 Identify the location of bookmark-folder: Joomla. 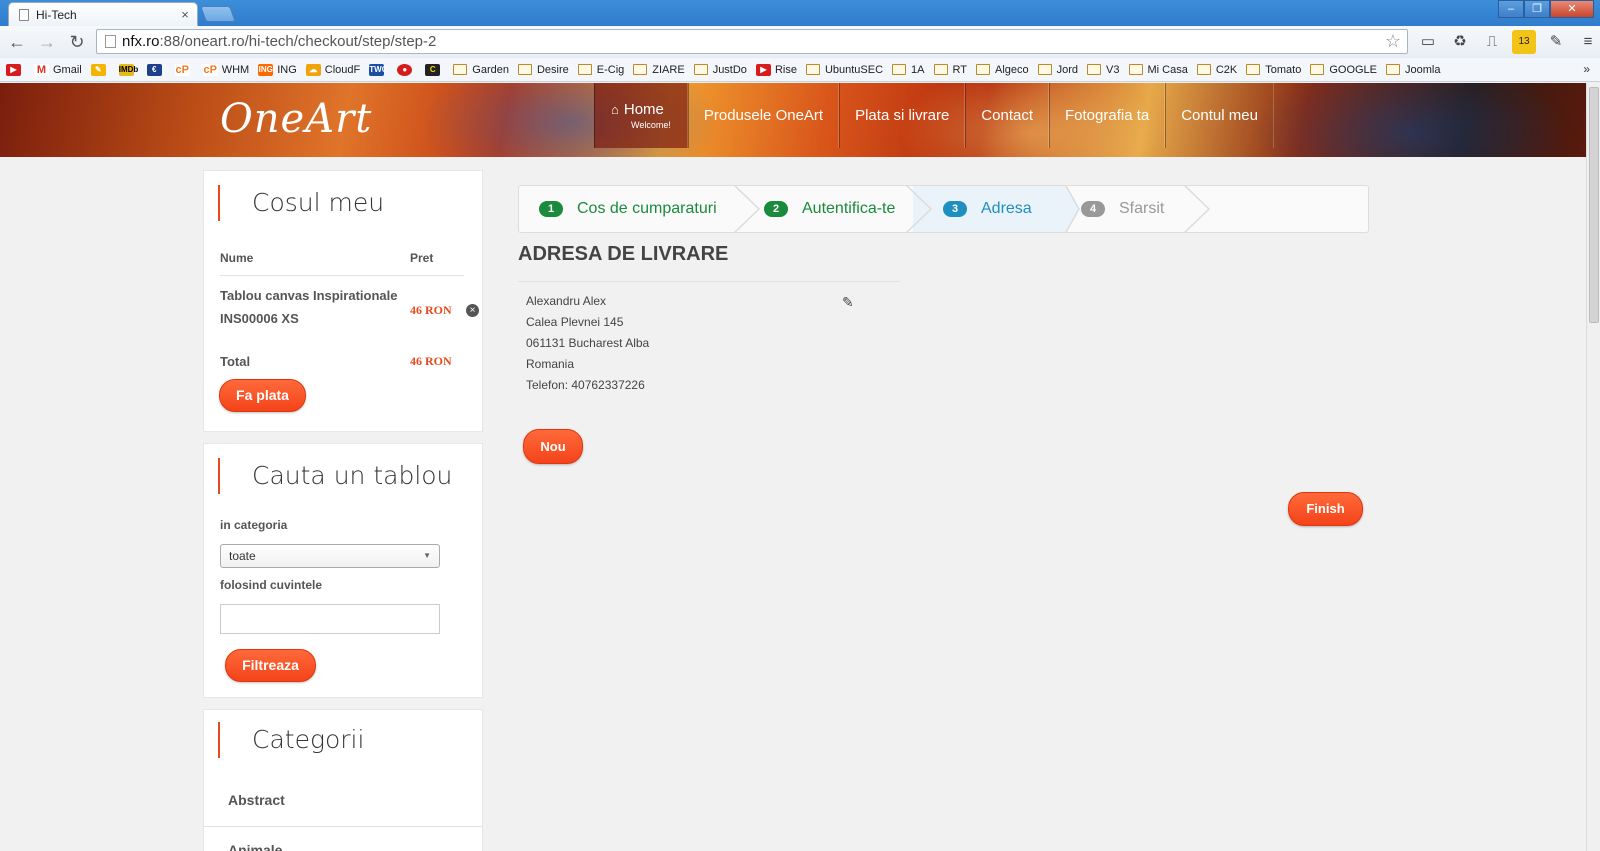
(1413, 70).